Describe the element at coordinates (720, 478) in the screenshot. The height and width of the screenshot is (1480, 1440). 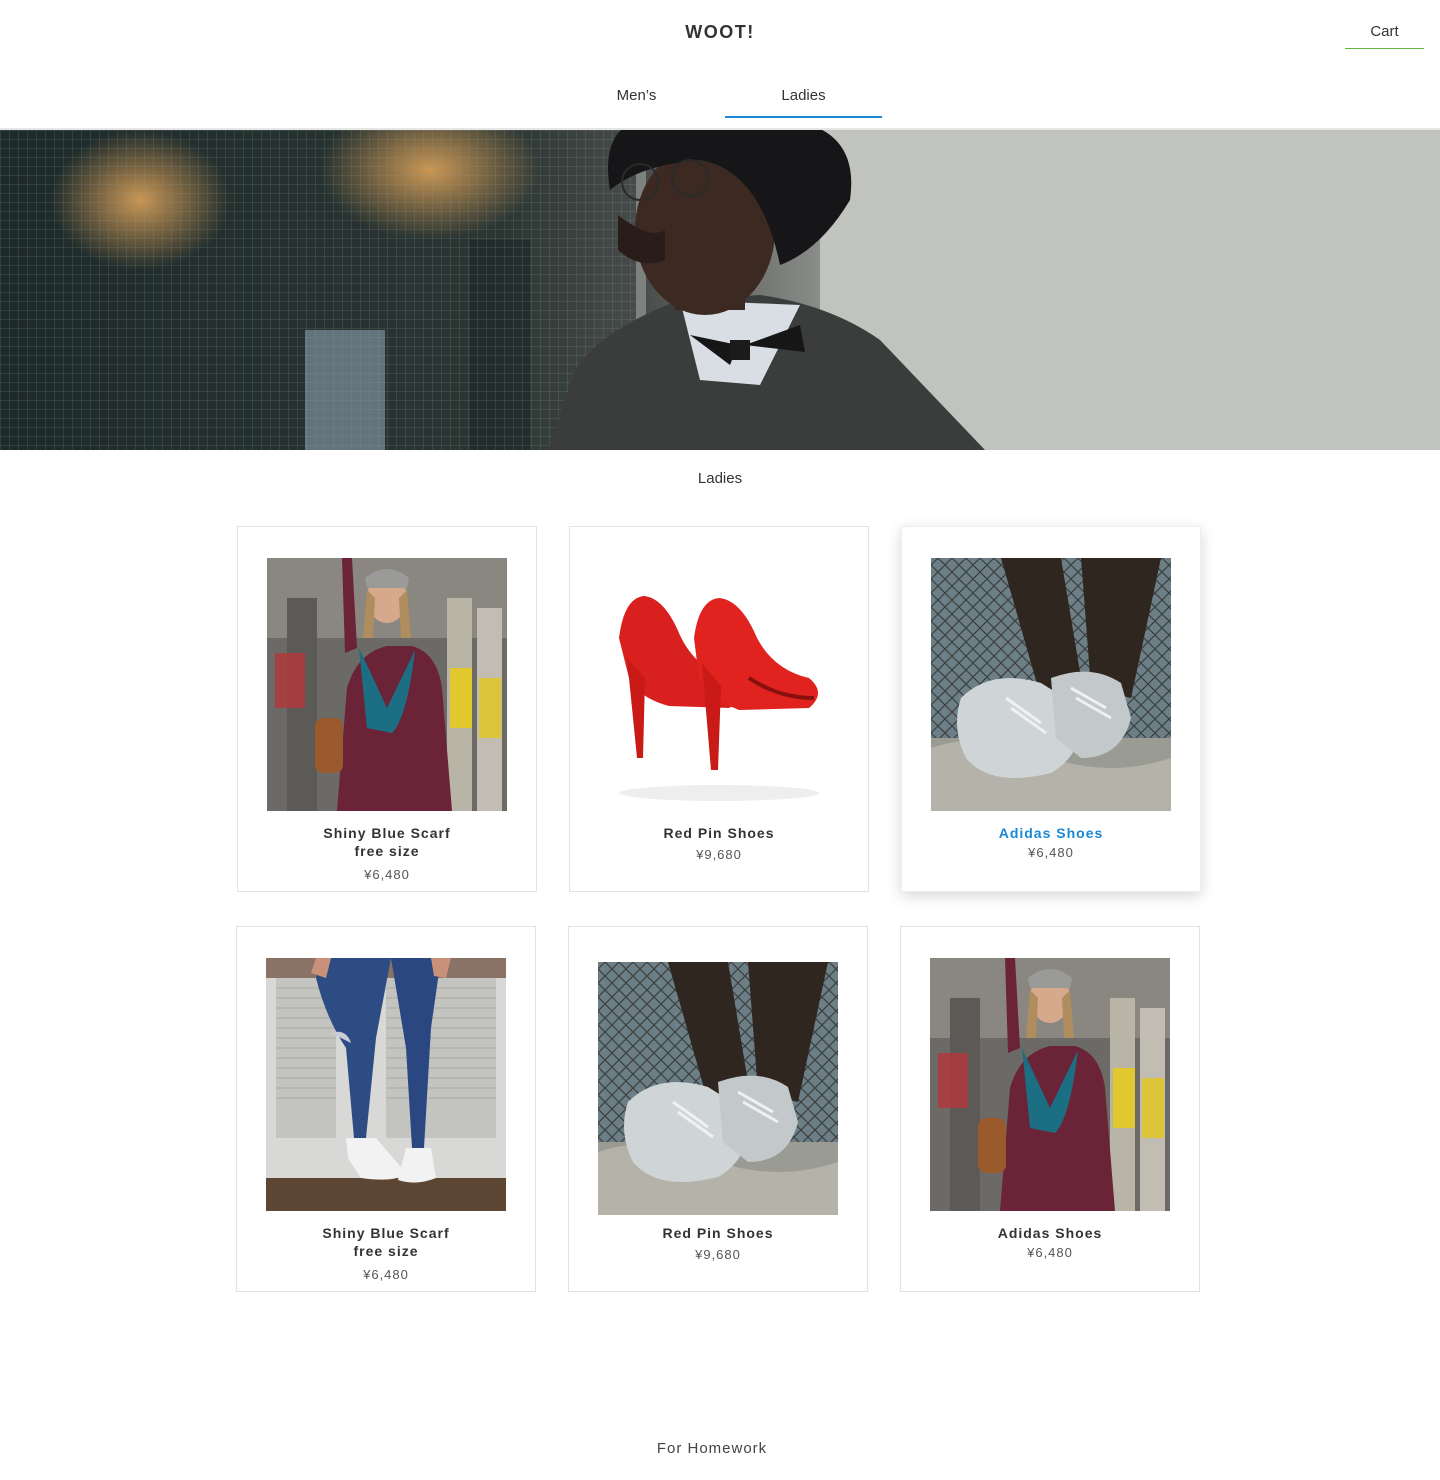
I see `section-title: Ladies` at that location.